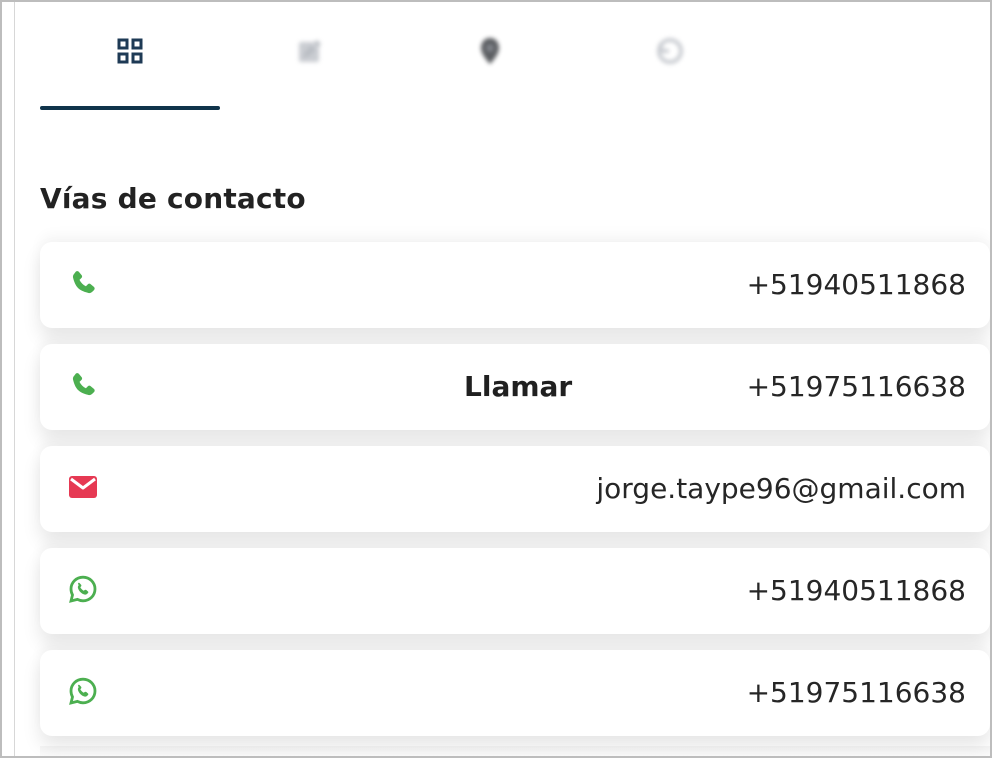  Describe the element at coordinates (856, 284) in the screenshot. I see `phone-number: +51940511868` at that location.